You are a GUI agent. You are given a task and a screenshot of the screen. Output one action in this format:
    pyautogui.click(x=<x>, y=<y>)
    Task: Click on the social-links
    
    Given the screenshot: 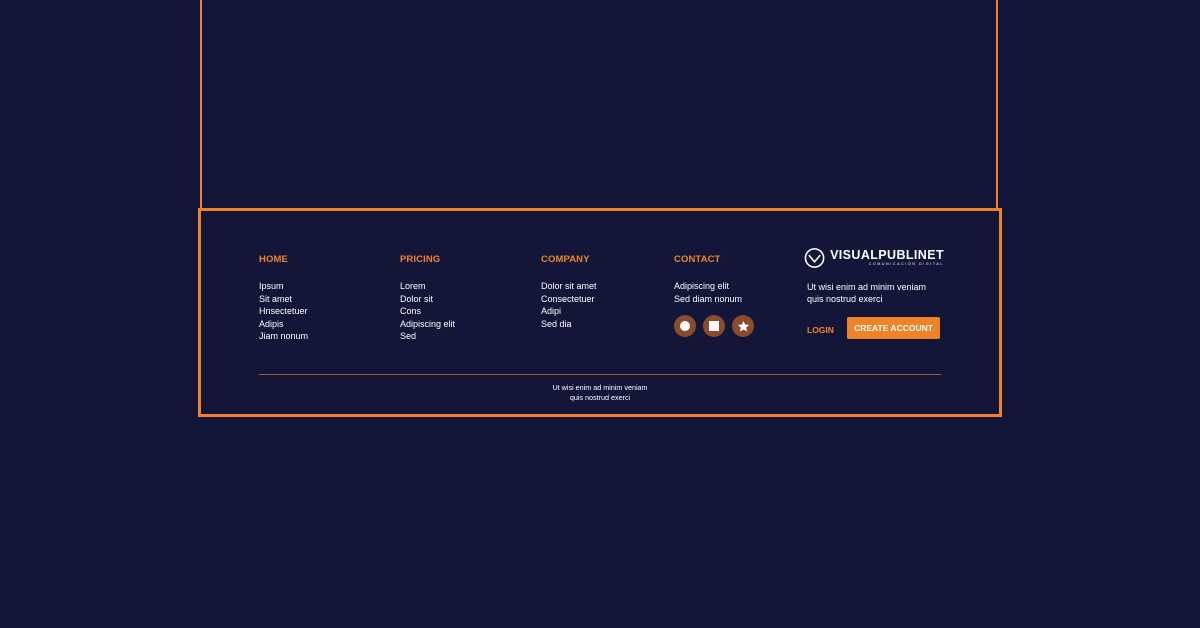 What is the action you would take?
    pyautogui.click(x=714, y=326)
    